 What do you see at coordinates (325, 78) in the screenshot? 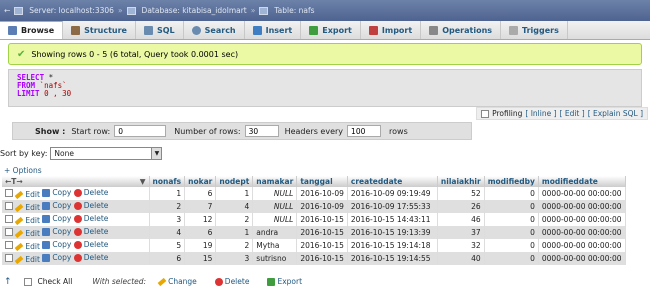
I see `sql-line: SELECT *` at bounding box center [325, 78].